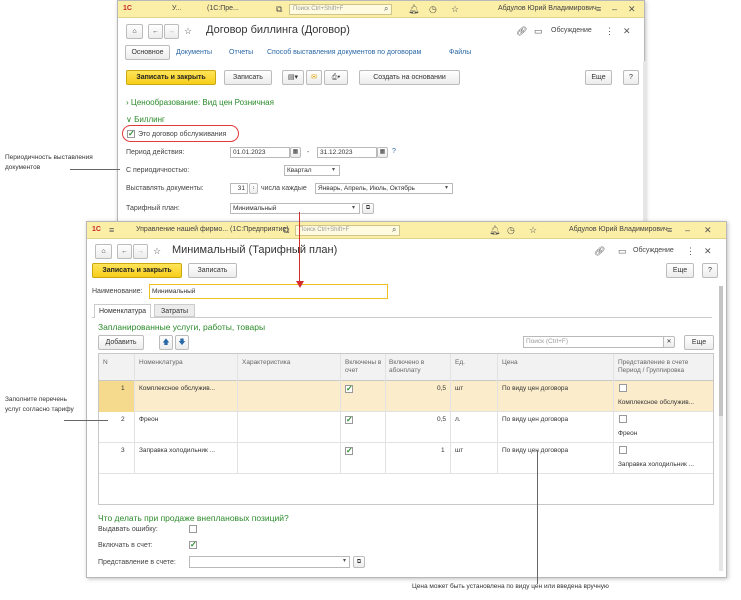 This screenshot has height=600, width=741. Describe the element at coordinates (239, 188) in the screenshot. I see `issue-day-field: 31` at that location.